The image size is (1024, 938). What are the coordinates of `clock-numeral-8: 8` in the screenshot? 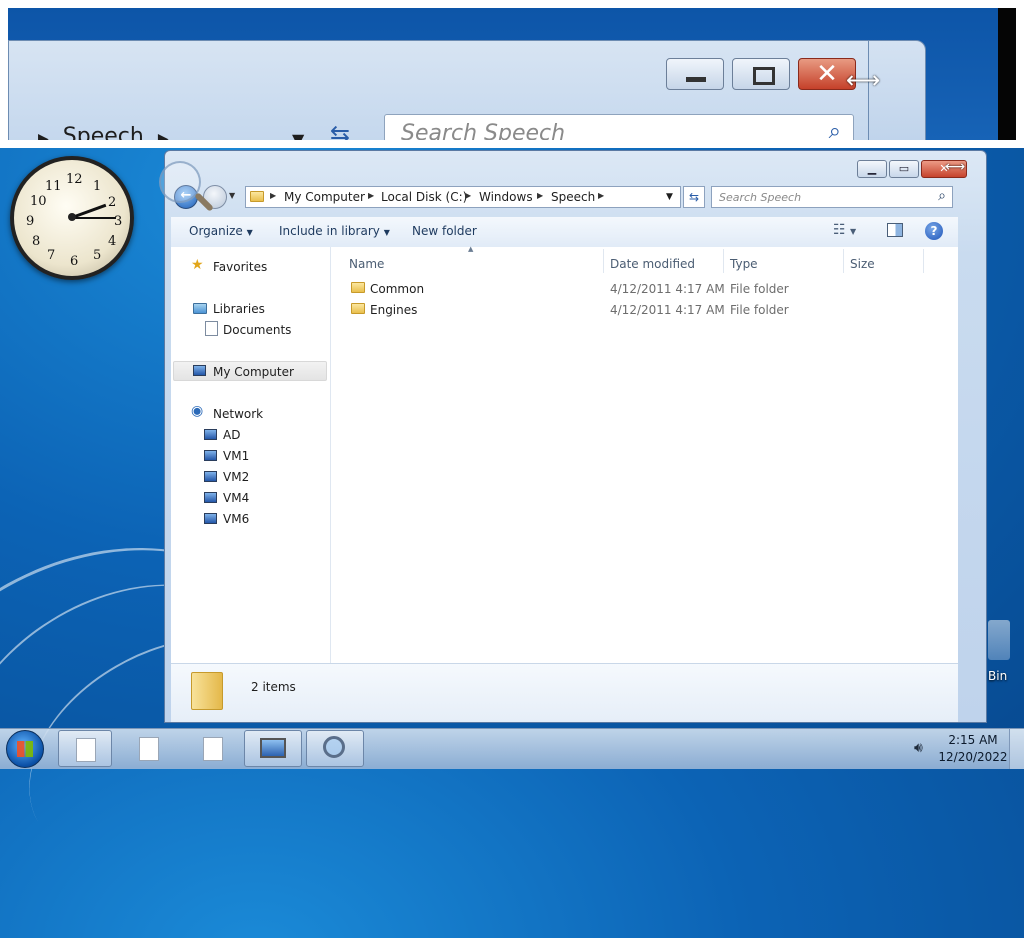 It's located at (36, 241).